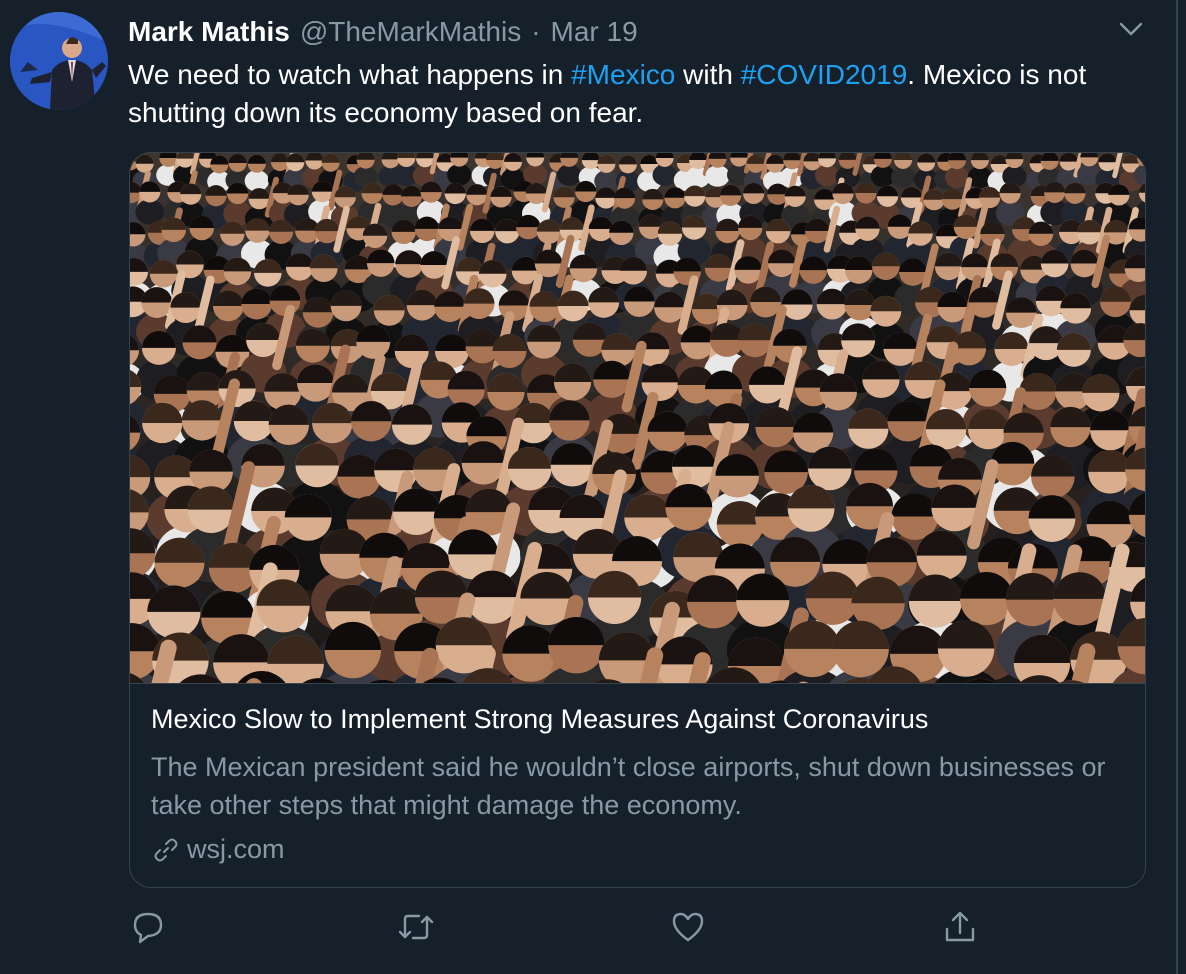  I want to click on share-icon, so click(960, 926).